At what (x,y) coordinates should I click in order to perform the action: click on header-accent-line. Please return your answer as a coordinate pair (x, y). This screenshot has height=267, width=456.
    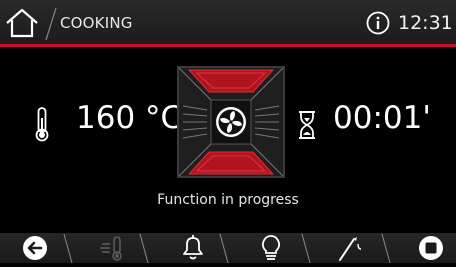
    Looking at the image, I should click on (228, 45).